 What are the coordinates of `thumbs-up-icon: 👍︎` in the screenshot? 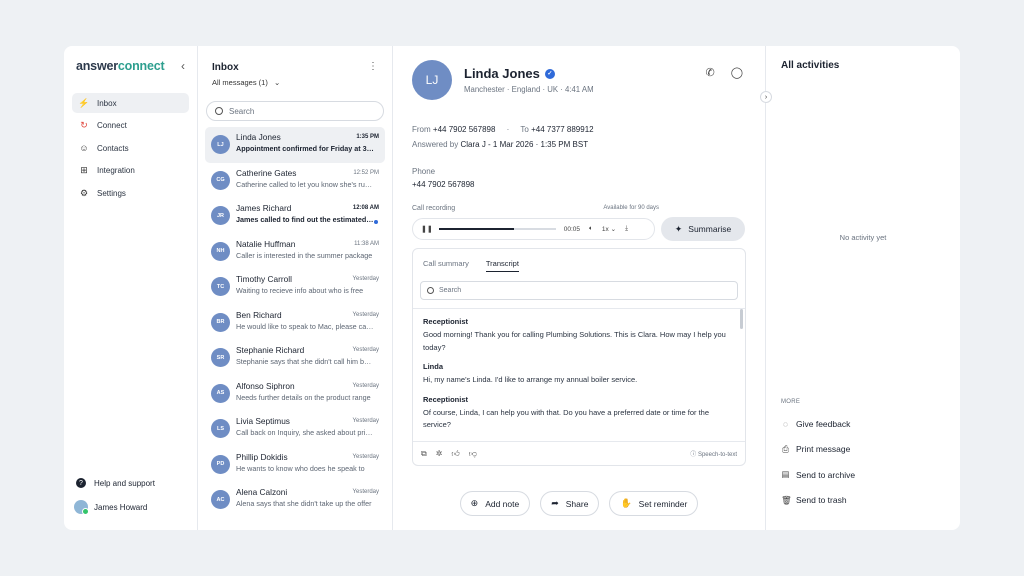 It's located at (455, 454).